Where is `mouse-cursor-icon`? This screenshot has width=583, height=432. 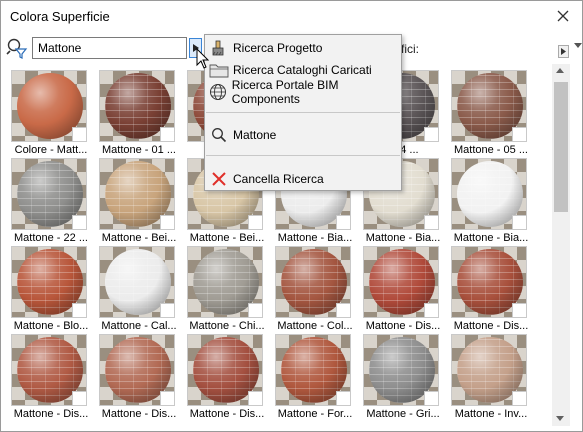
mouse-cursor-icon is located at coordinates (203, 58).